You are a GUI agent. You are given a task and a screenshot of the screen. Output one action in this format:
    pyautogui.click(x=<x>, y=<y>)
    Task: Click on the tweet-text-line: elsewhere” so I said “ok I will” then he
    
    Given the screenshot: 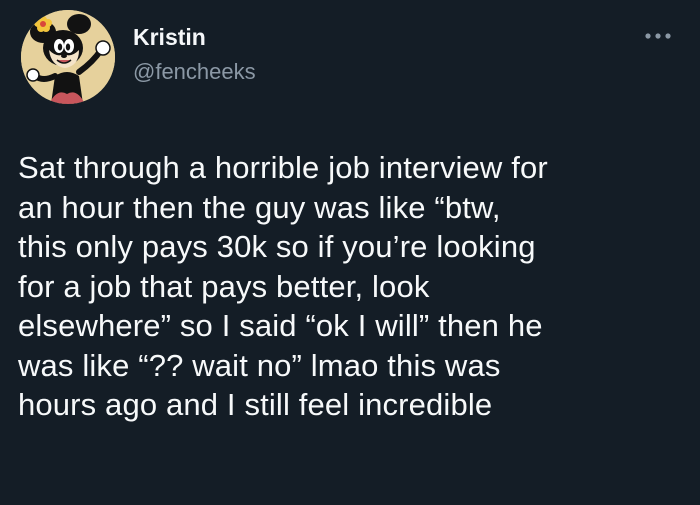 What is the action you would take?
    pyautogui.click(x=280, y=325)
    